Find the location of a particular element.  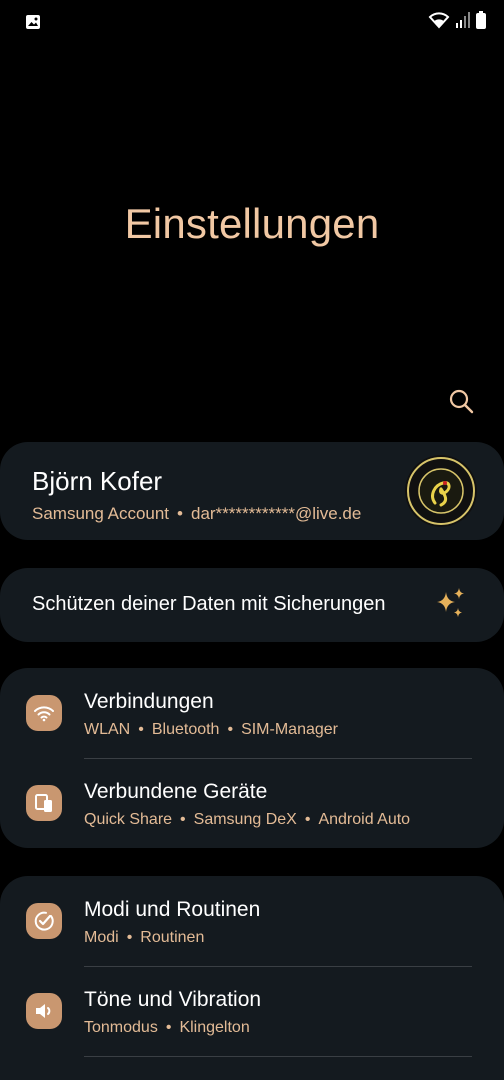

subtitle-part: Klingelton is located at coordinates (214, 1027).